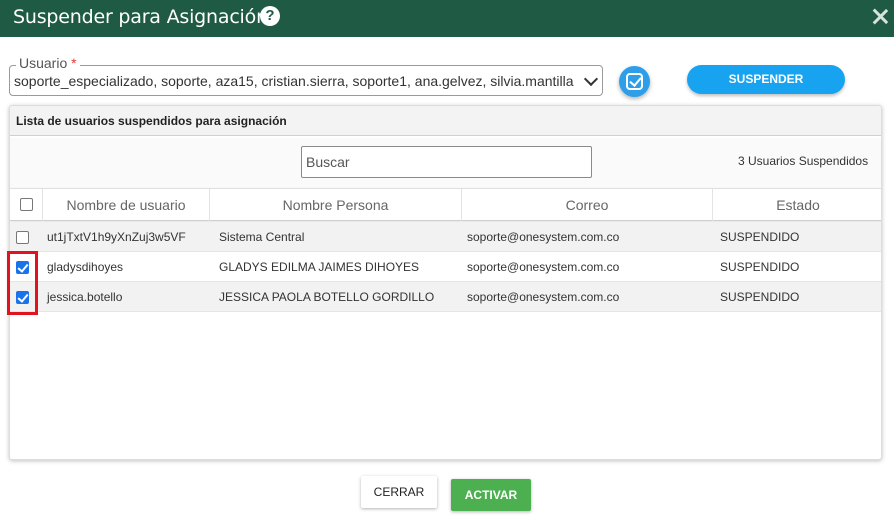 This screenshot has height=517, width=894. Describe the element at coordinates (85, 267) in the screenshot. I see `cell-username: gladysdihoyes` at that location.